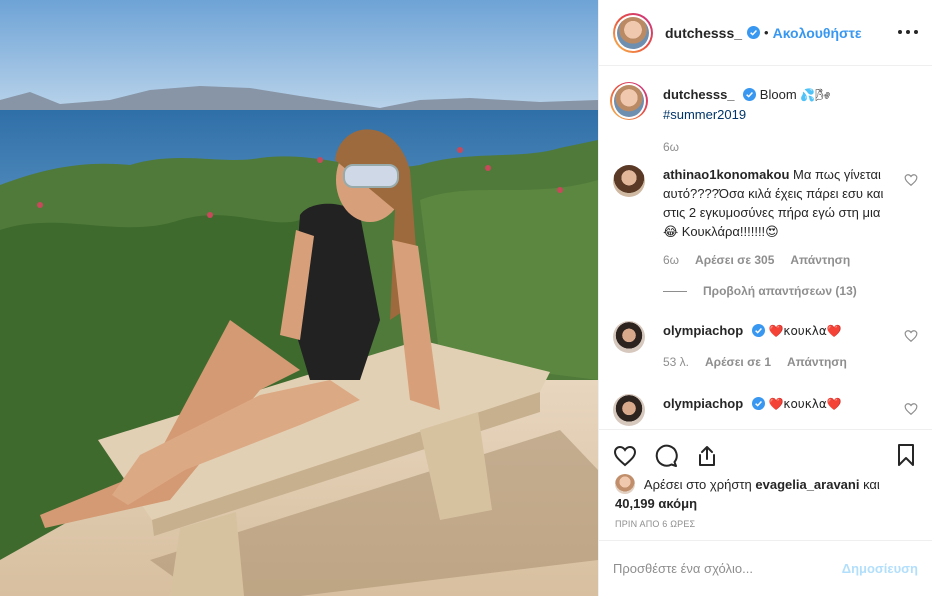  What do you see at coordinates (817, 33) in the screenshot?
I see `follow-button: Ακολουθήστε` at bounding box center [817, 33].